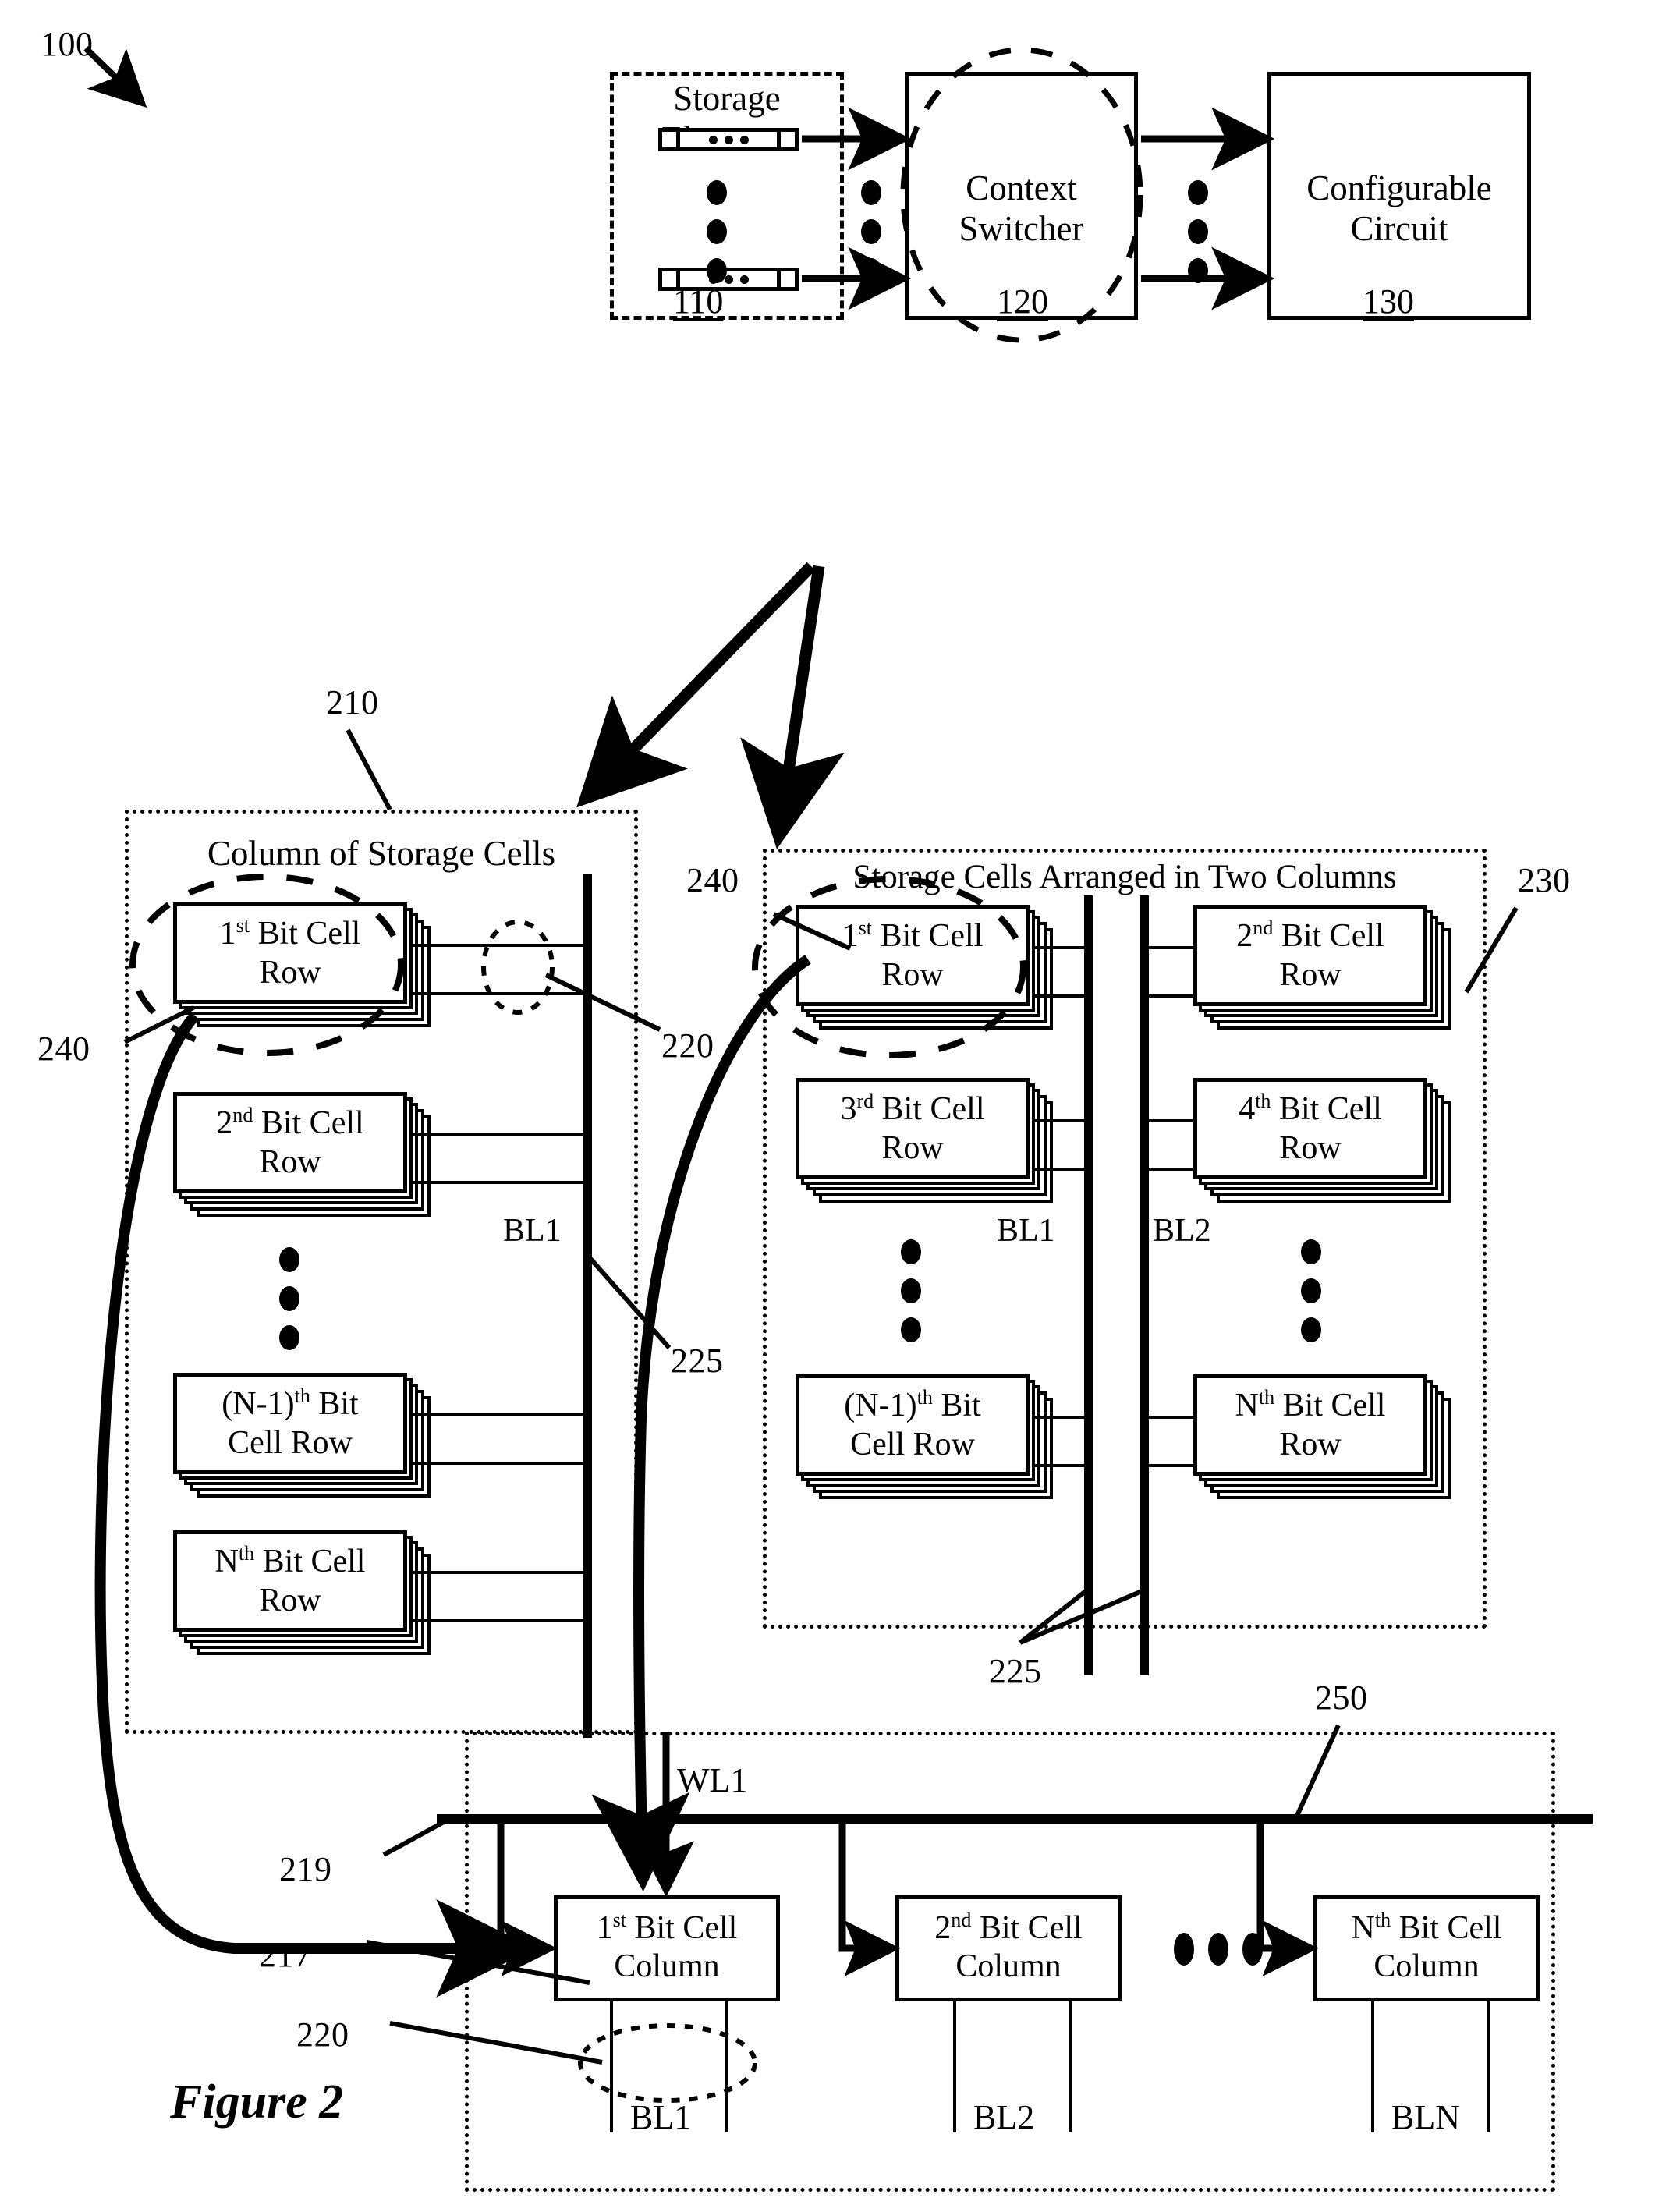 Image resolution: width=1680 pixels, height=2212 pixels. Describe the element at coordinates (500, 1414) in the screenshot. I see `rown1-wire-a` at that location.